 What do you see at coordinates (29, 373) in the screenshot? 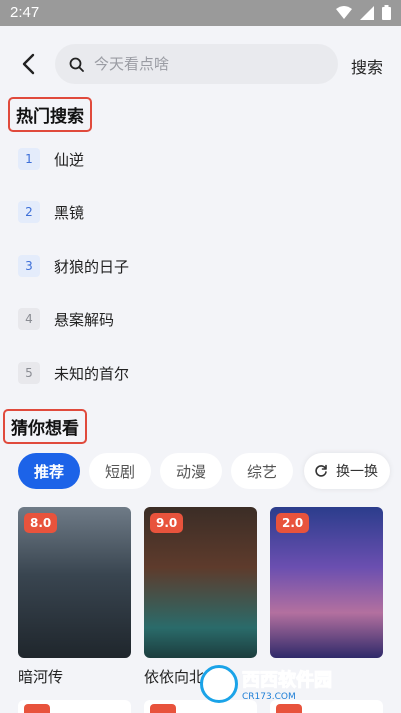
I see `rank-badge: 5` at bounding box center [29, 373].